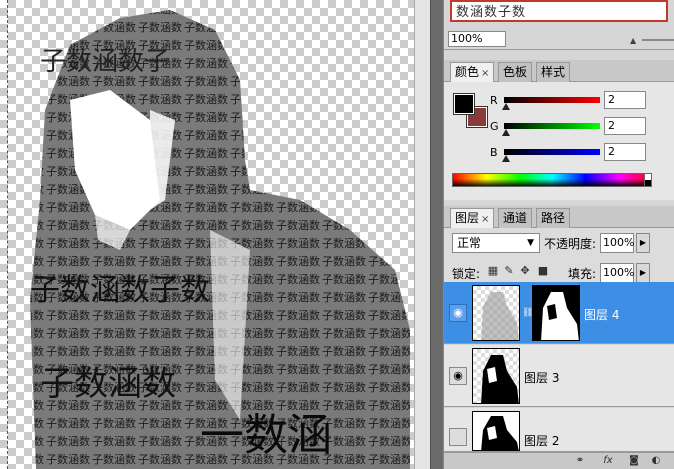  Describe the element at coordinates (509, 271) in the screenshot. I see `lock-paint-icon: ✎` at that location.